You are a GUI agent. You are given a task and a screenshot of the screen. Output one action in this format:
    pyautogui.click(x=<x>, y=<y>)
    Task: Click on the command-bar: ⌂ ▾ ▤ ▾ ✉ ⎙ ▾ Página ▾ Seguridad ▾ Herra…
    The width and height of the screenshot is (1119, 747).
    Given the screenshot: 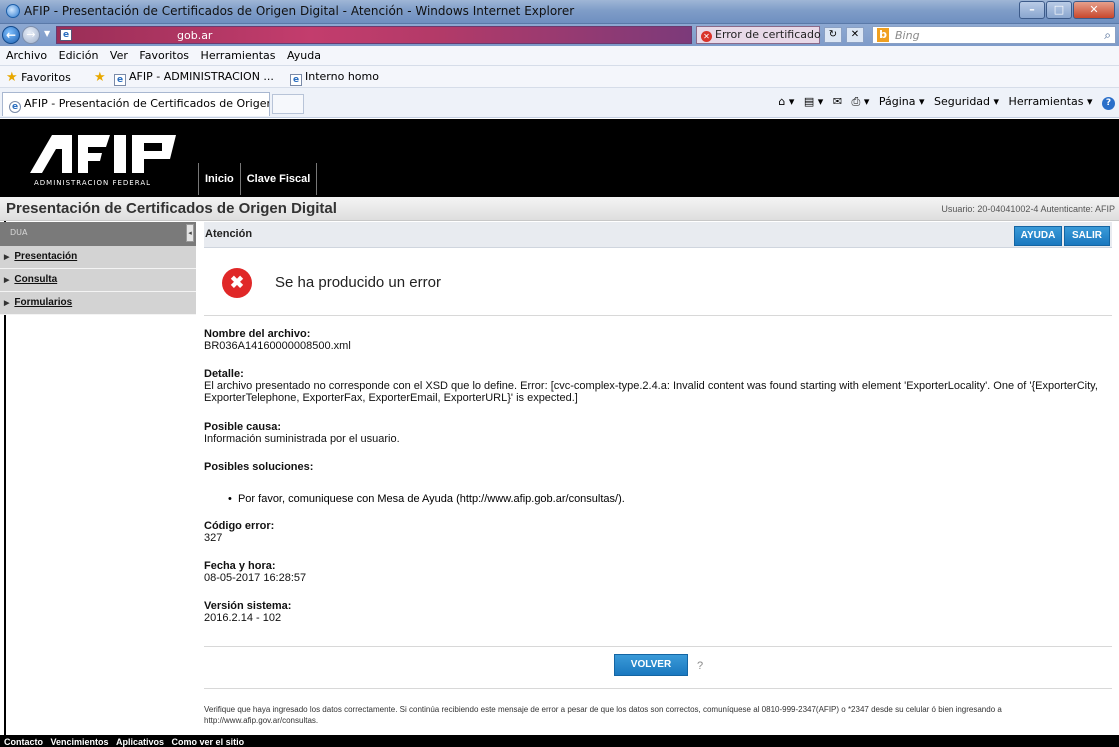 What is the action you would take?
    pyautogui.click(x=943, y=102)
    